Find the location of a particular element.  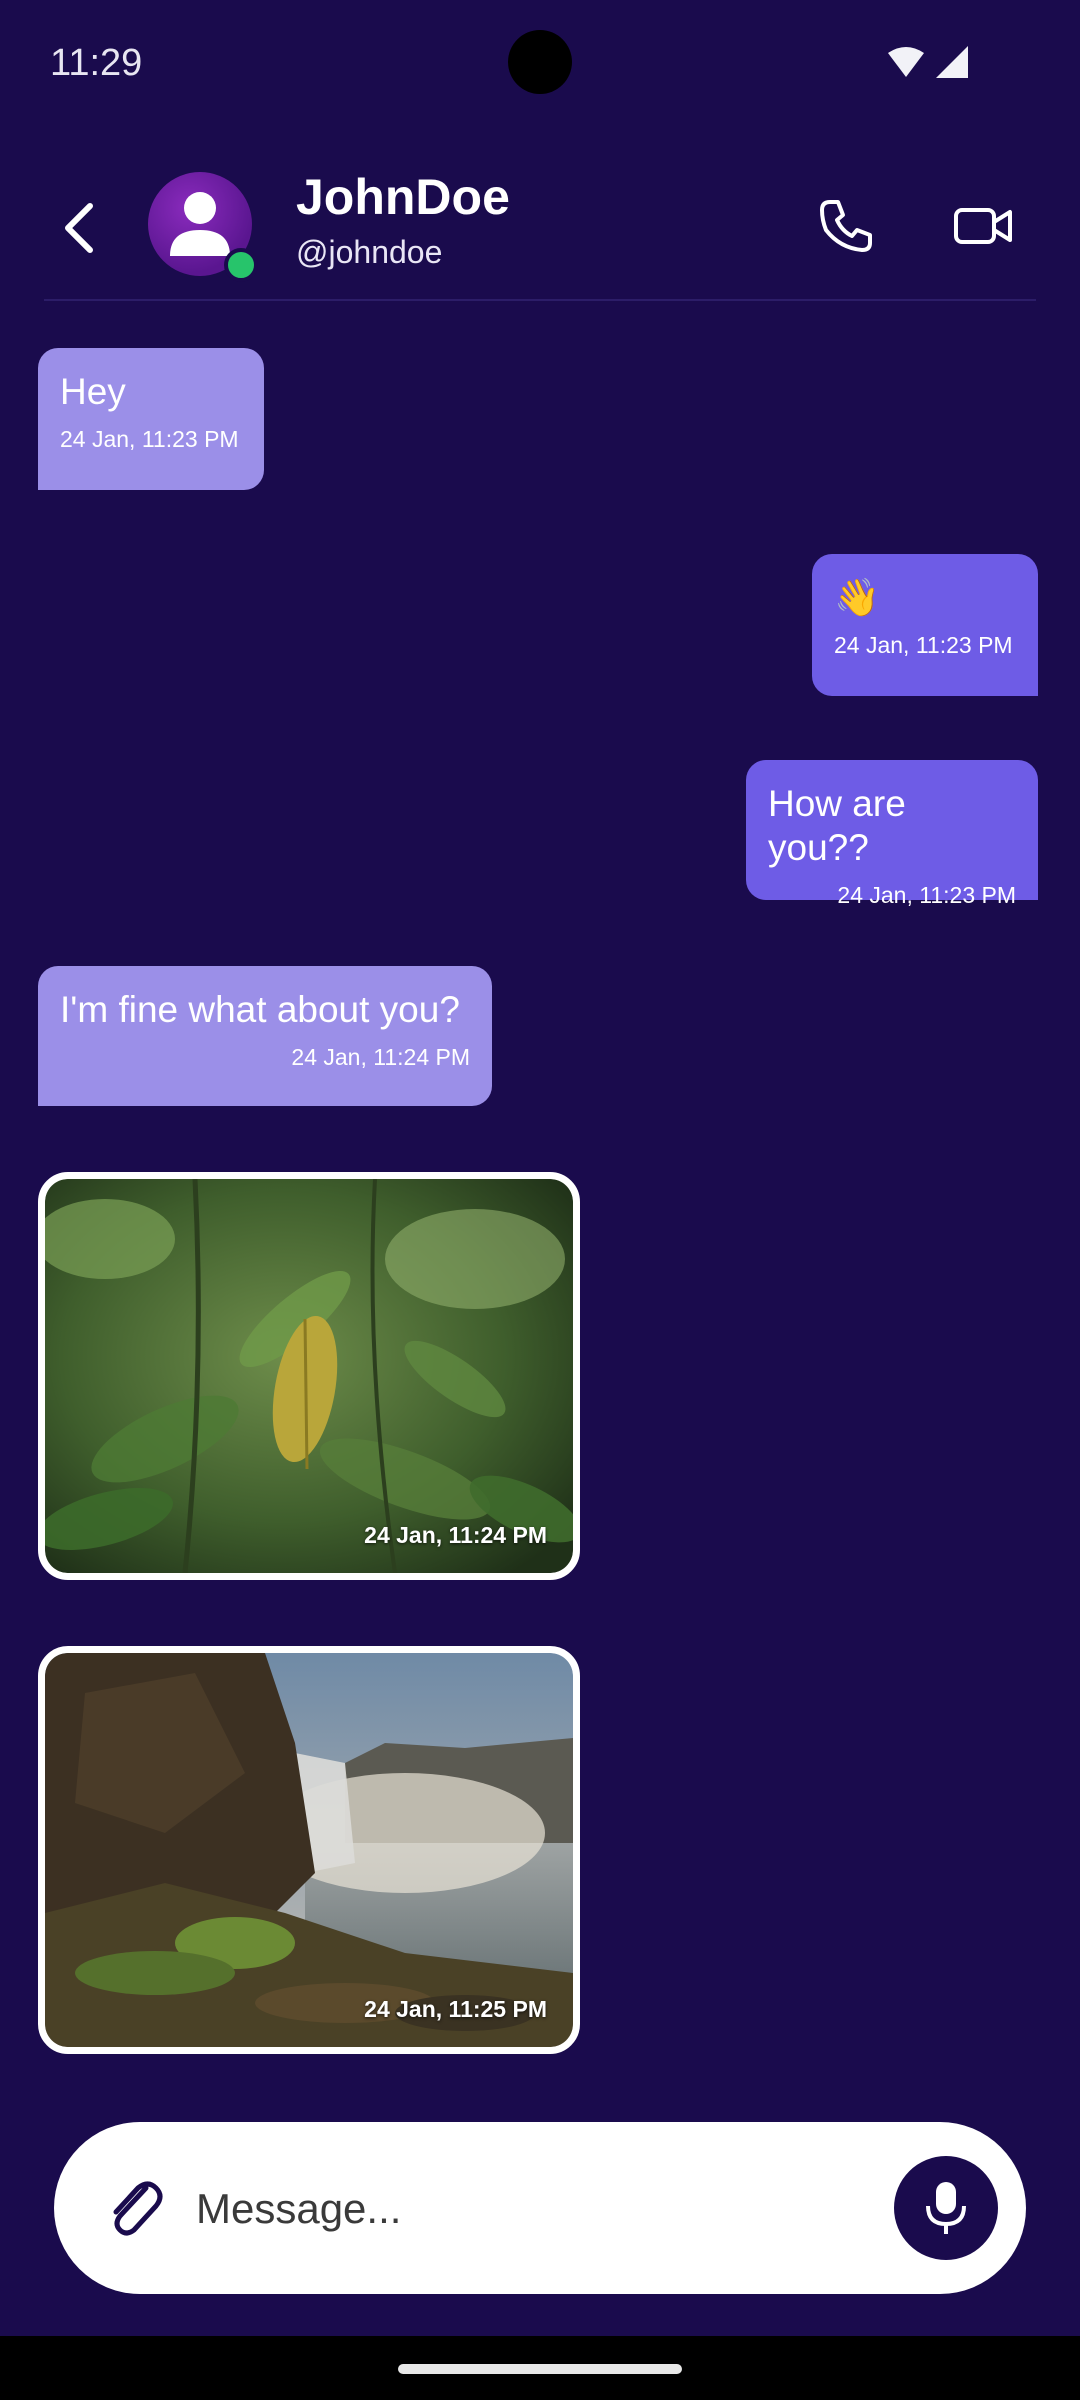

paperclip-icon is located at coordinates (134, 2208).